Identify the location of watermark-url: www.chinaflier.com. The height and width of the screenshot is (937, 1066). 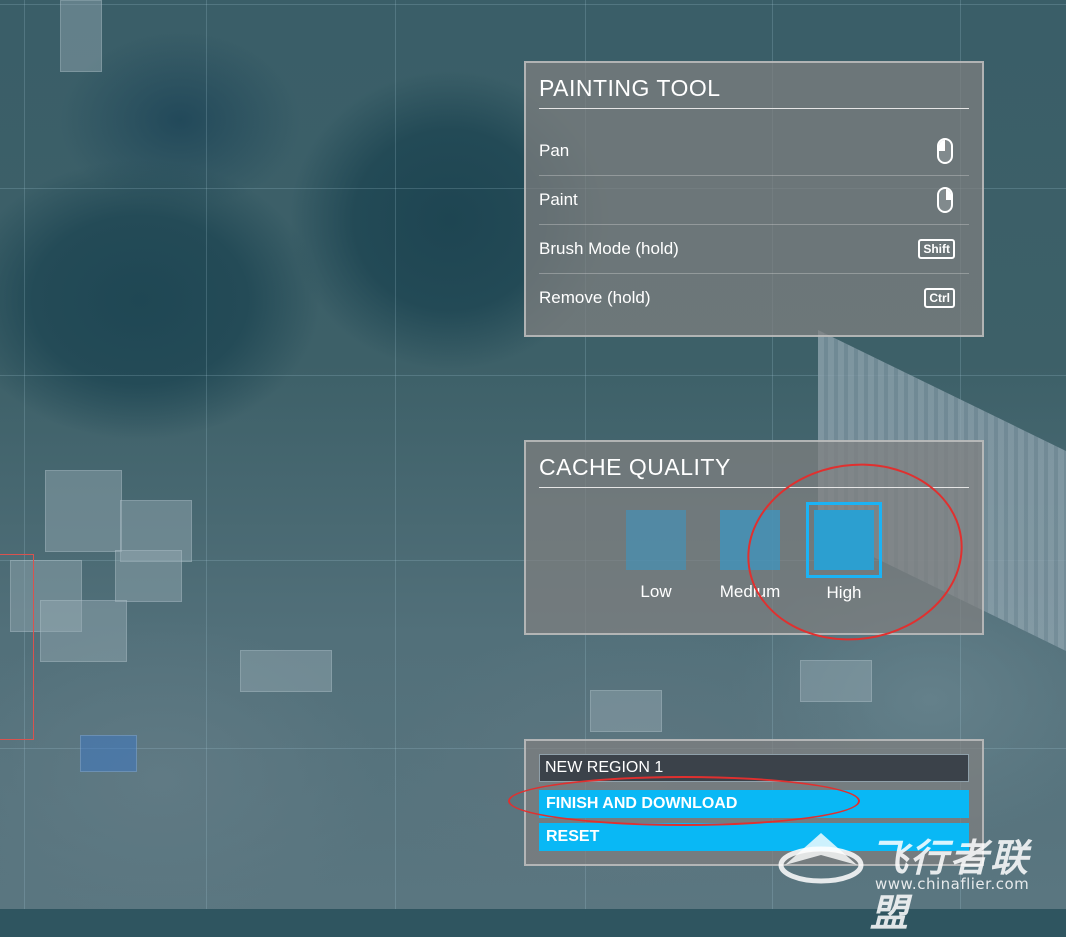
(952, 884).